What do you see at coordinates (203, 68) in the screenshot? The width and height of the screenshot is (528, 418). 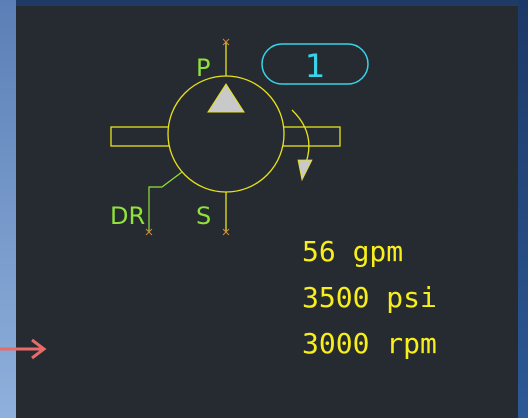 I see `pressure-port-label: P` at bounding box center [203, 68].